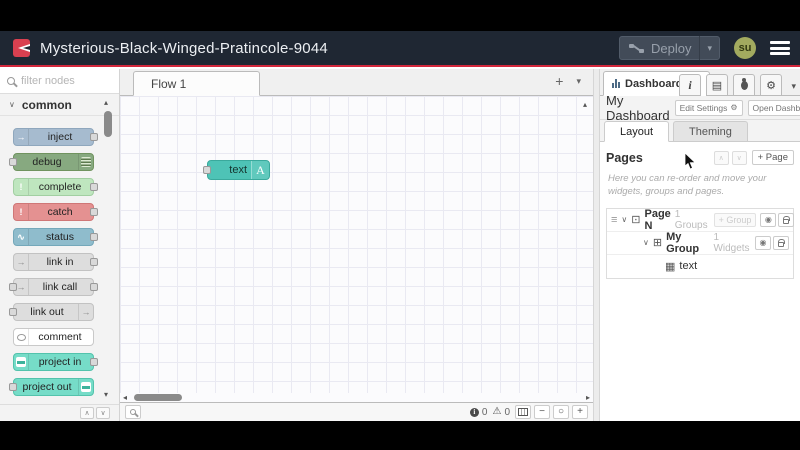 This screenshot has height=450, width=800. I want to click on deploy-options-button: ▾, so click(709, 48).